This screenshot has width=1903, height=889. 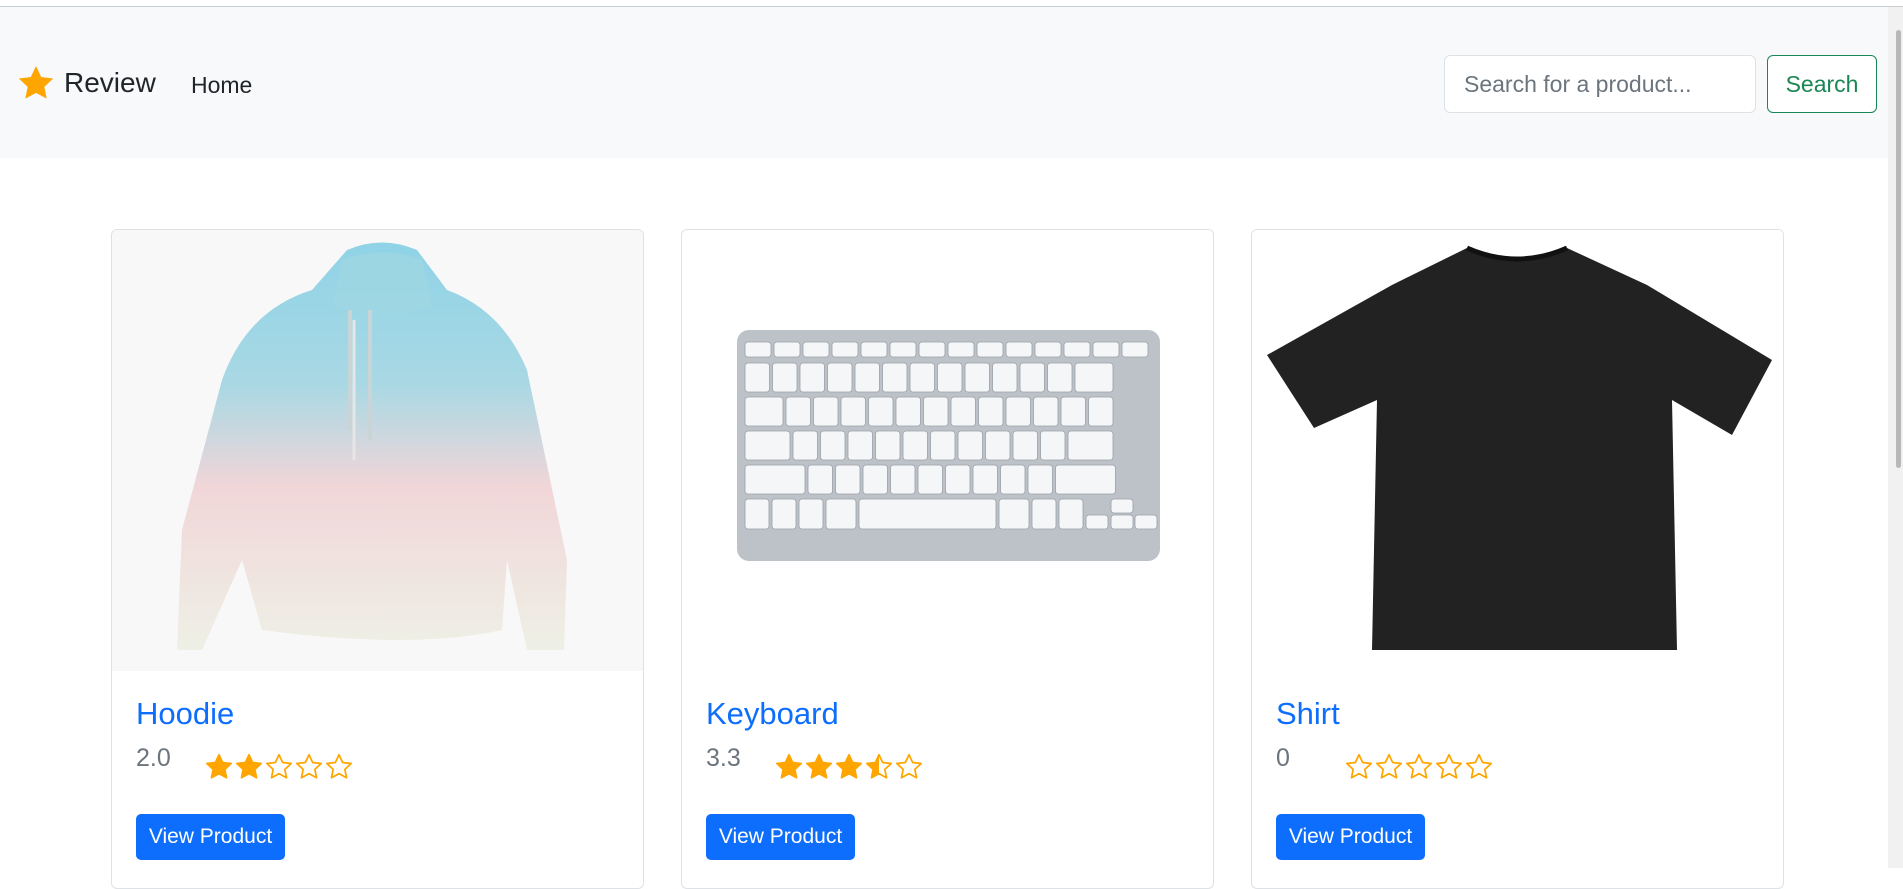 I want to click on product-title: Hoodie, so click(x=185, y=714).